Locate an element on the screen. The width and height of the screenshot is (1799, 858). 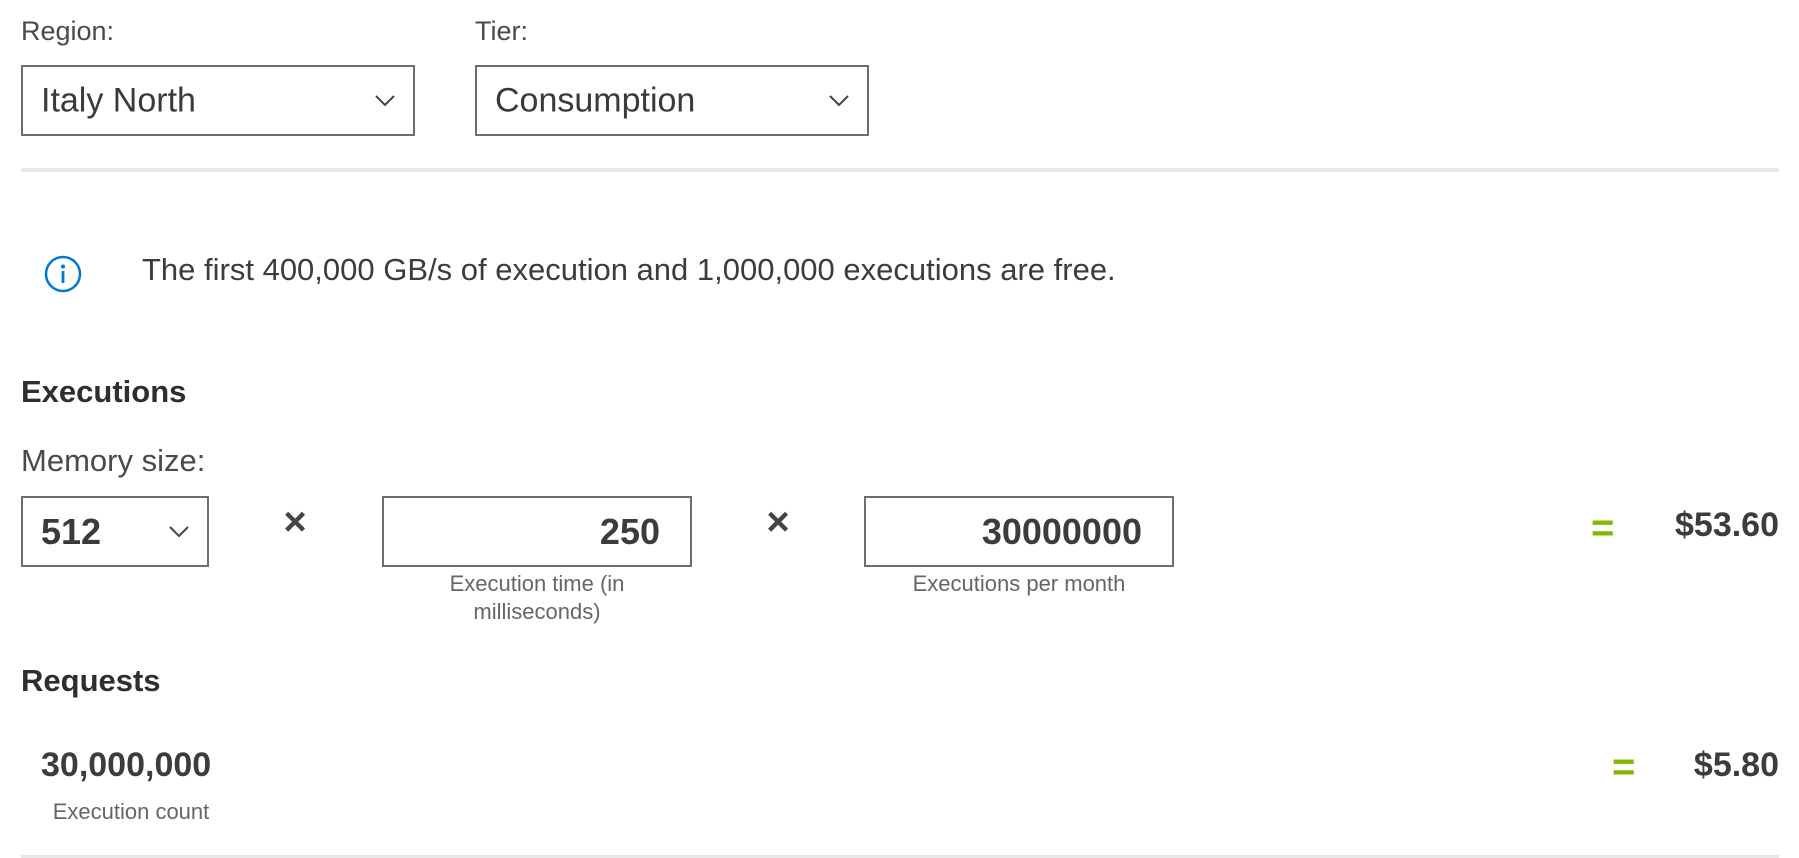
memory-size-value: 512 is located at coordinates (71, 531).